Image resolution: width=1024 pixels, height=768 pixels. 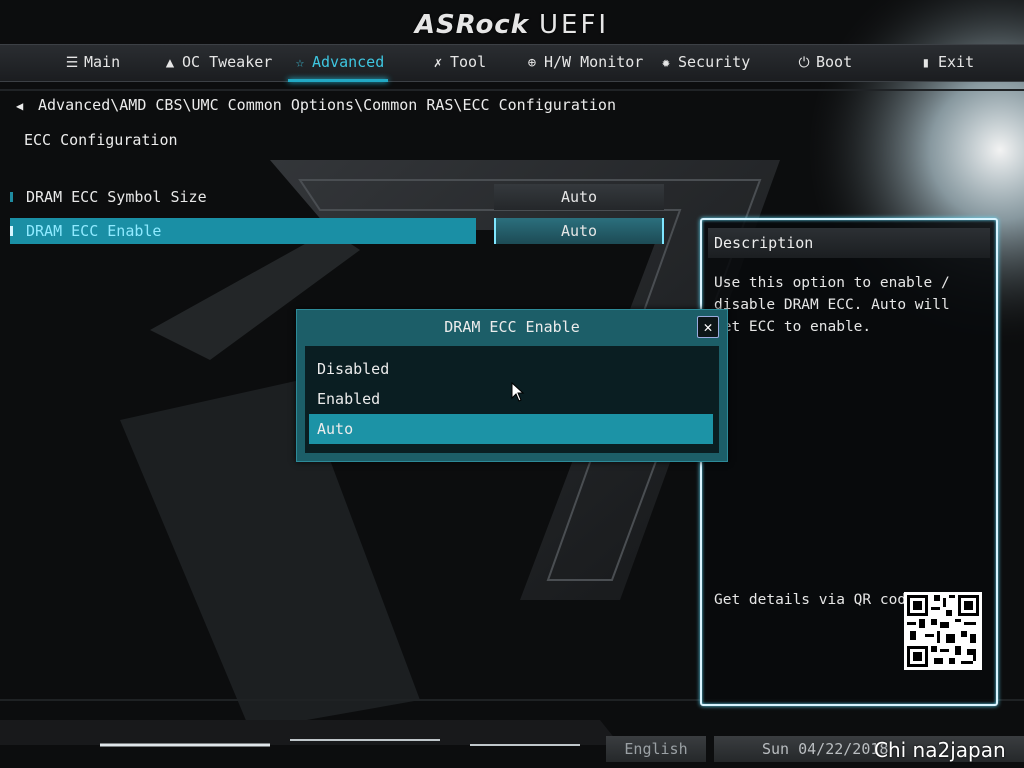 I want to click on asrock-uefi-logo: ASRock UEFI, so click(x=512, y=25).